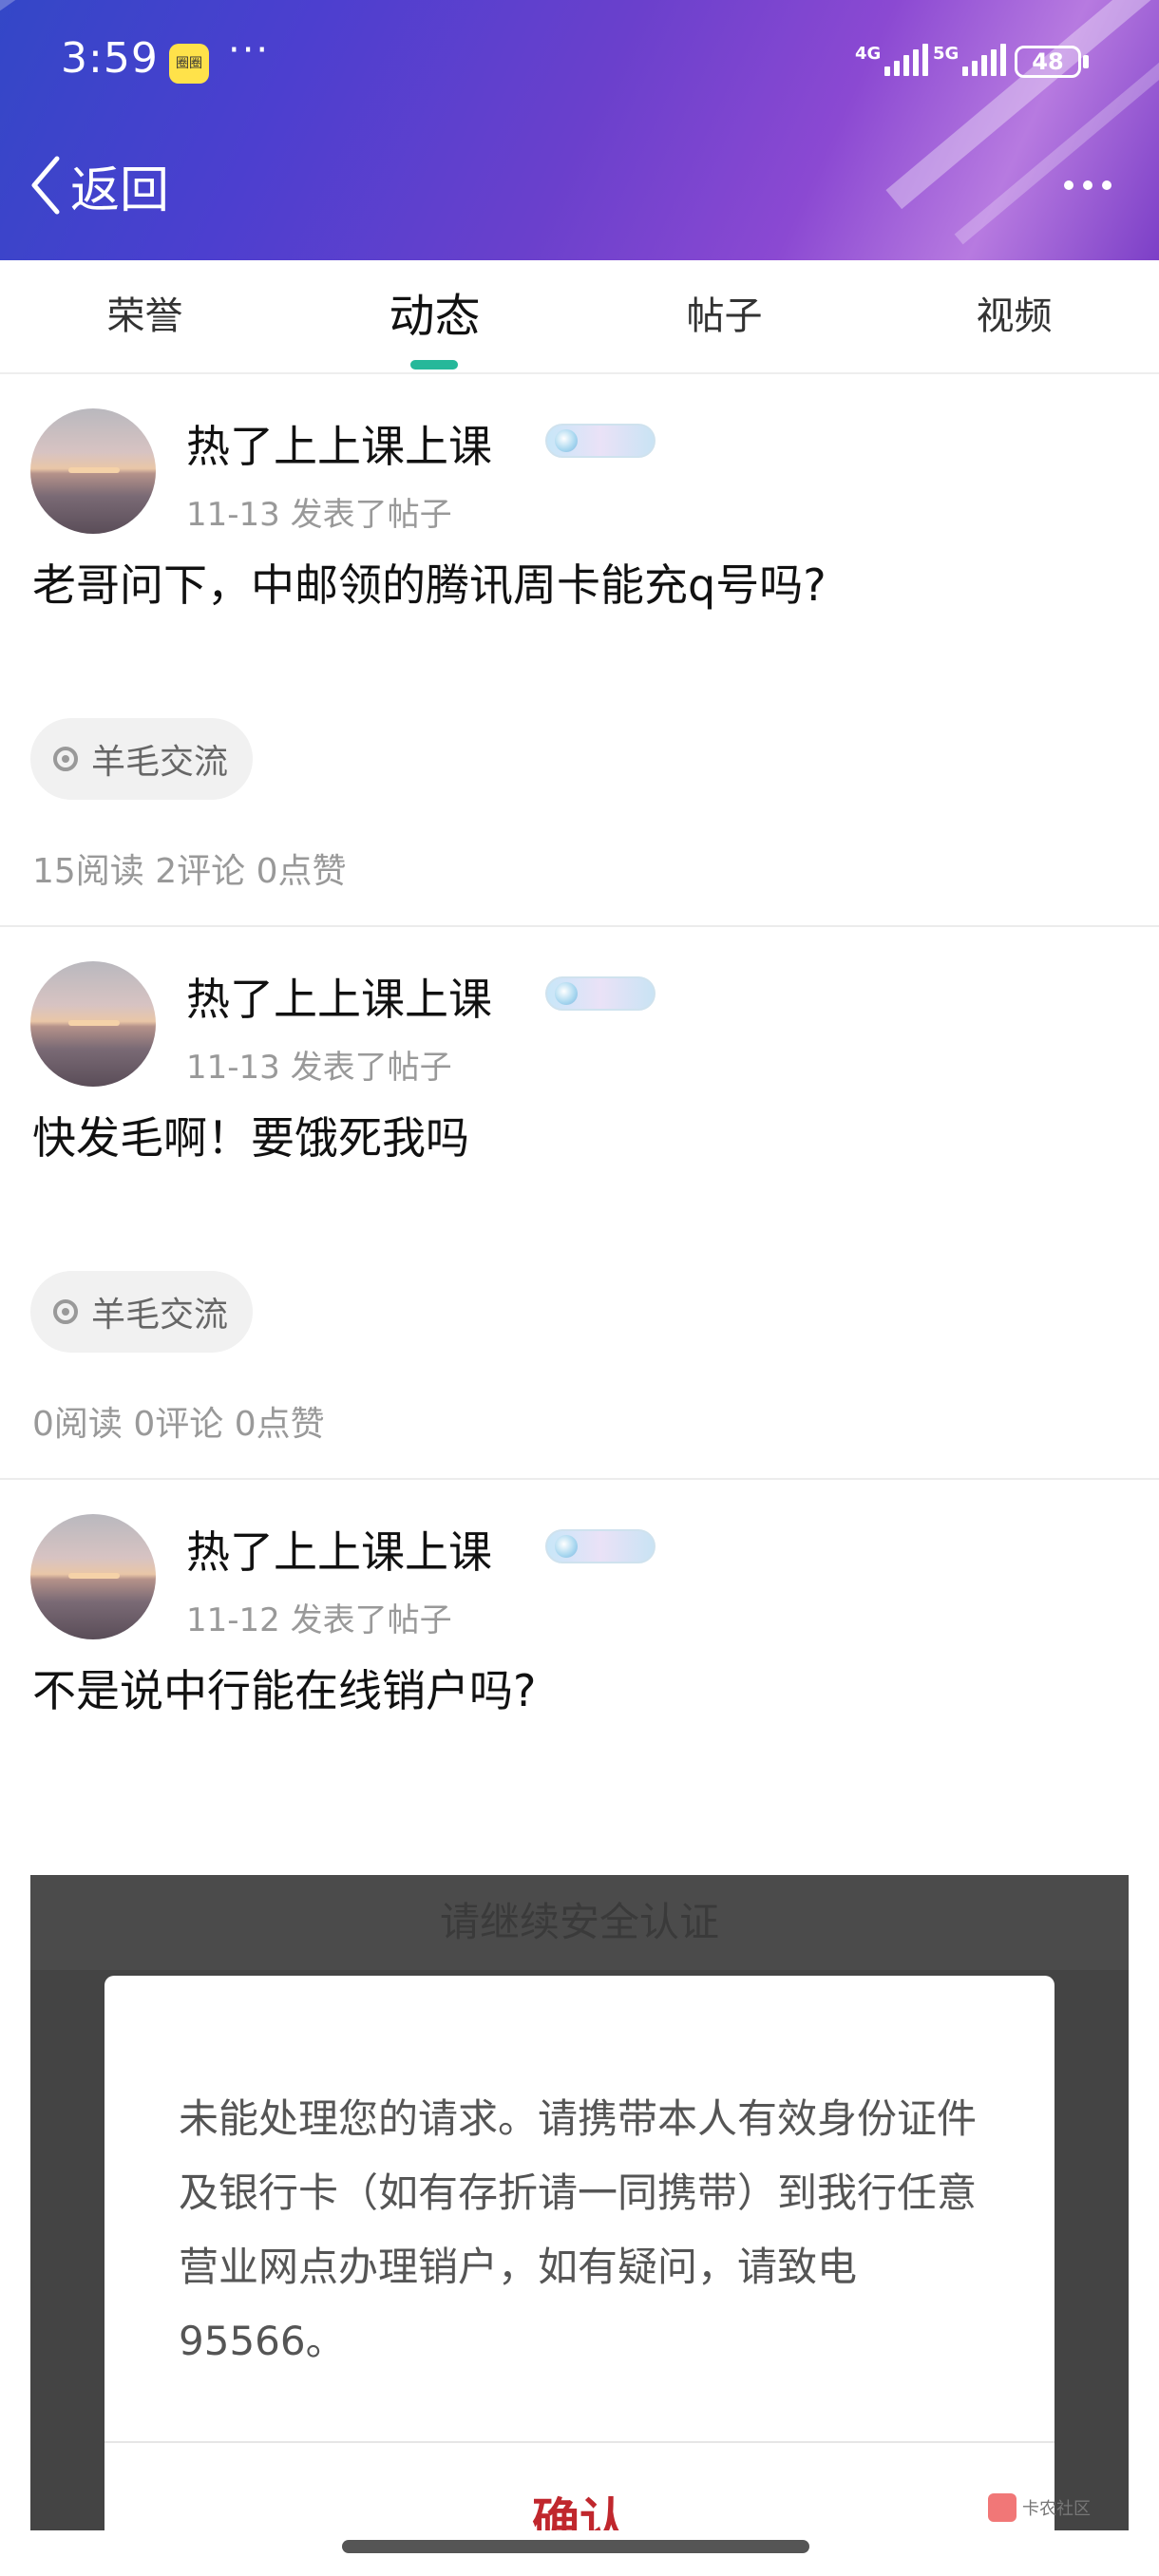  I want to click on chevron-left-icon, so click(45, 185).